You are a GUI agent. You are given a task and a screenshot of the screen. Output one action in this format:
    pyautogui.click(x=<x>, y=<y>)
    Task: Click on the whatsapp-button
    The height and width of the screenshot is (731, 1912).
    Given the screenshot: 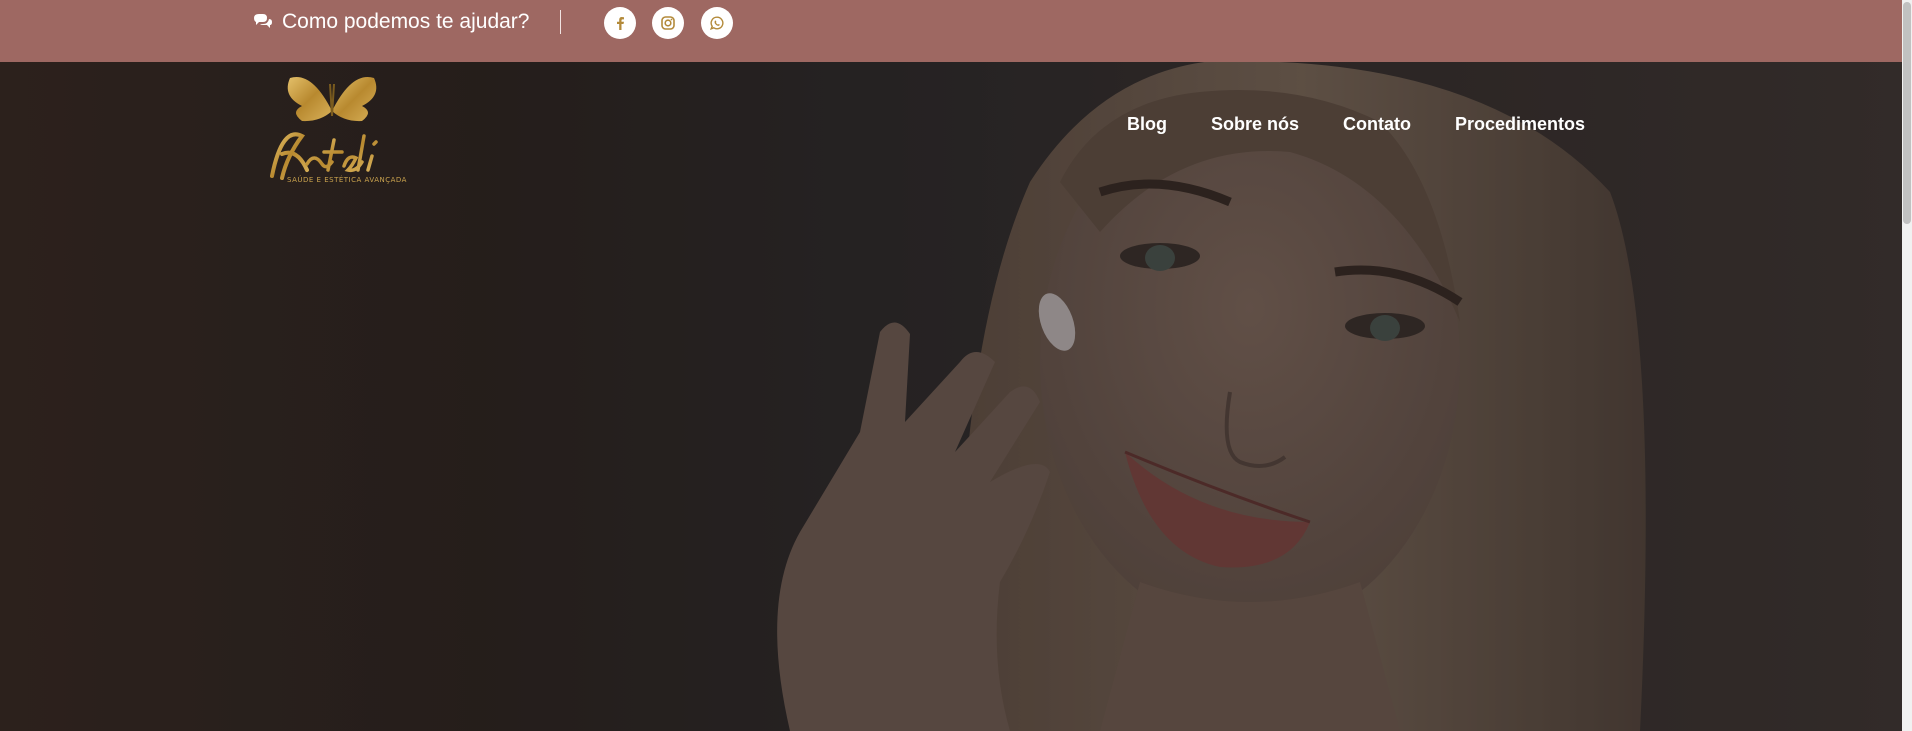 What is the action you would take?
    pyautogui.click(x=717, y=23)
    